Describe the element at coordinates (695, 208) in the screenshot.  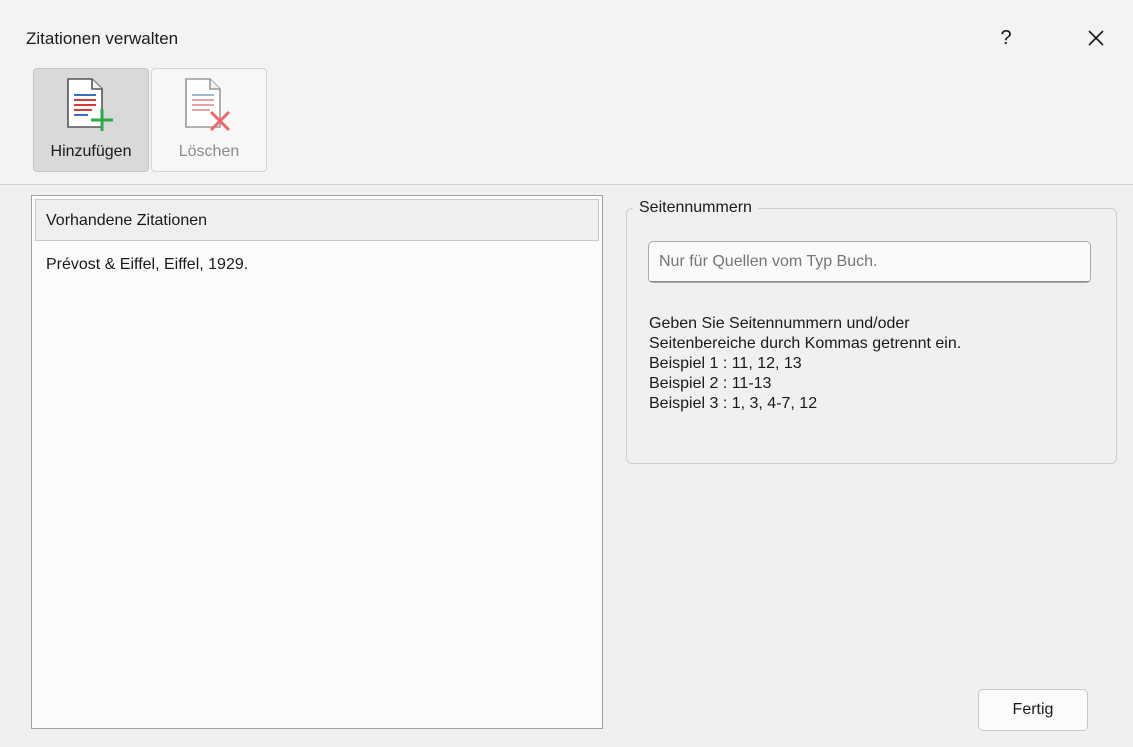
I see `page-numbers-legend: Seitennummern` at that location.